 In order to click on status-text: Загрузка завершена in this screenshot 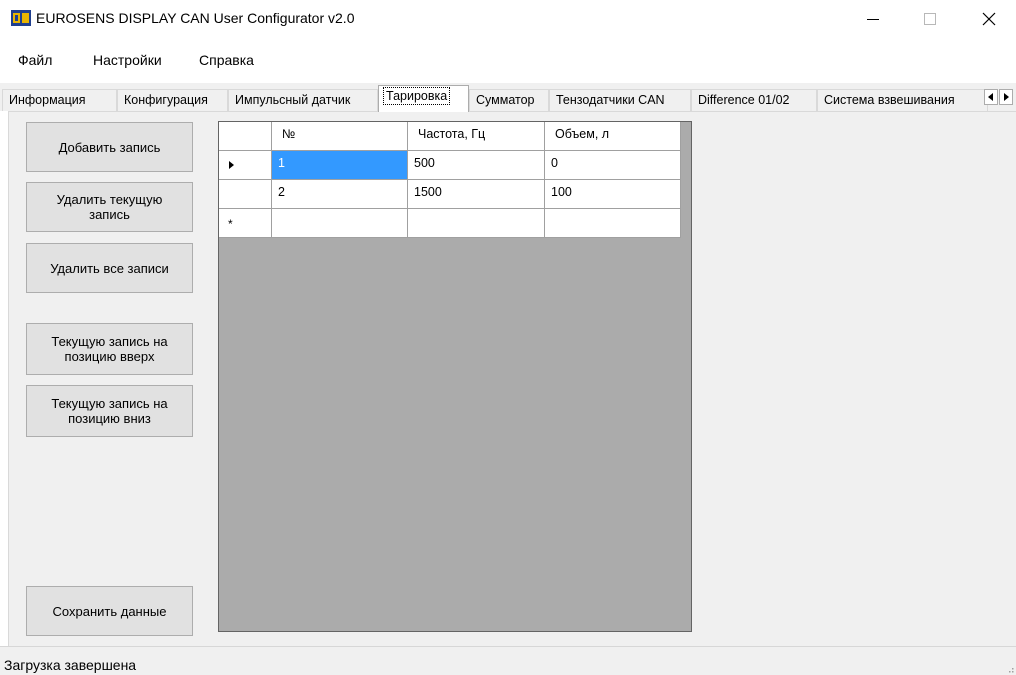, I will do `click(70, 665)`.